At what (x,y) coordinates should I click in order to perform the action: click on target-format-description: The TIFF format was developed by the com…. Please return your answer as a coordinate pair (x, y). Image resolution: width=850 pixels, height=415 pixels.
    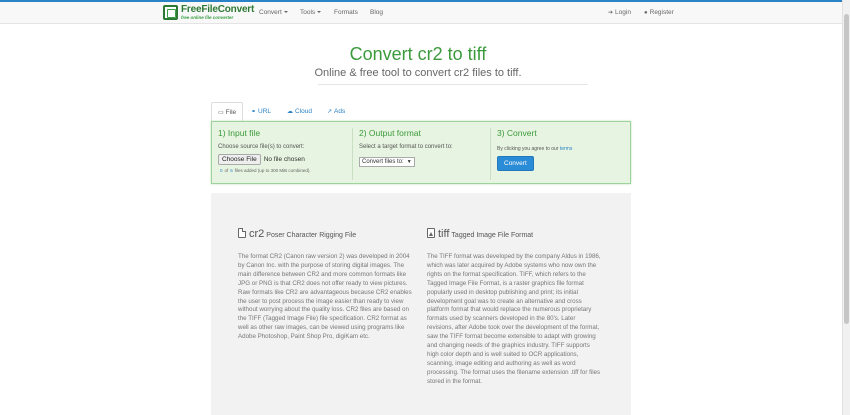
    Looking at the image, I should click on (514, 319).